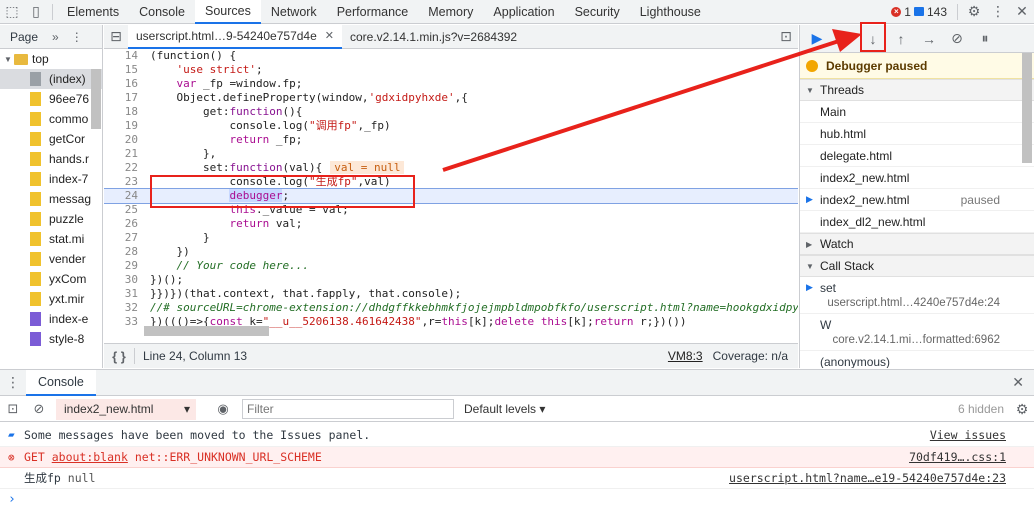  I want to click on context-selector: index2_new.html ▾, so click(126, 409).